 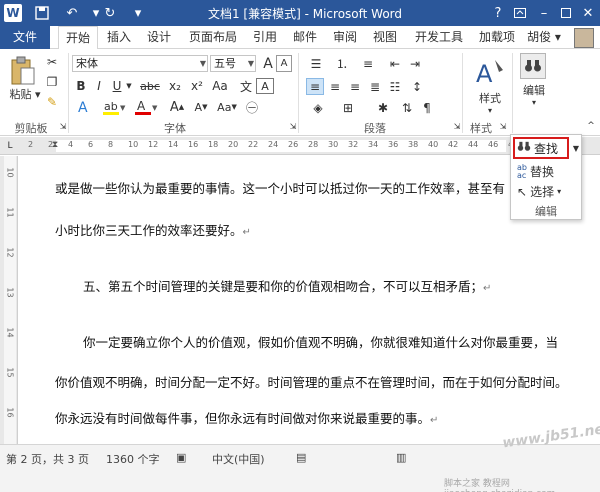 I want to click on word-count: 1360 个字, so click(x=133, y=459).